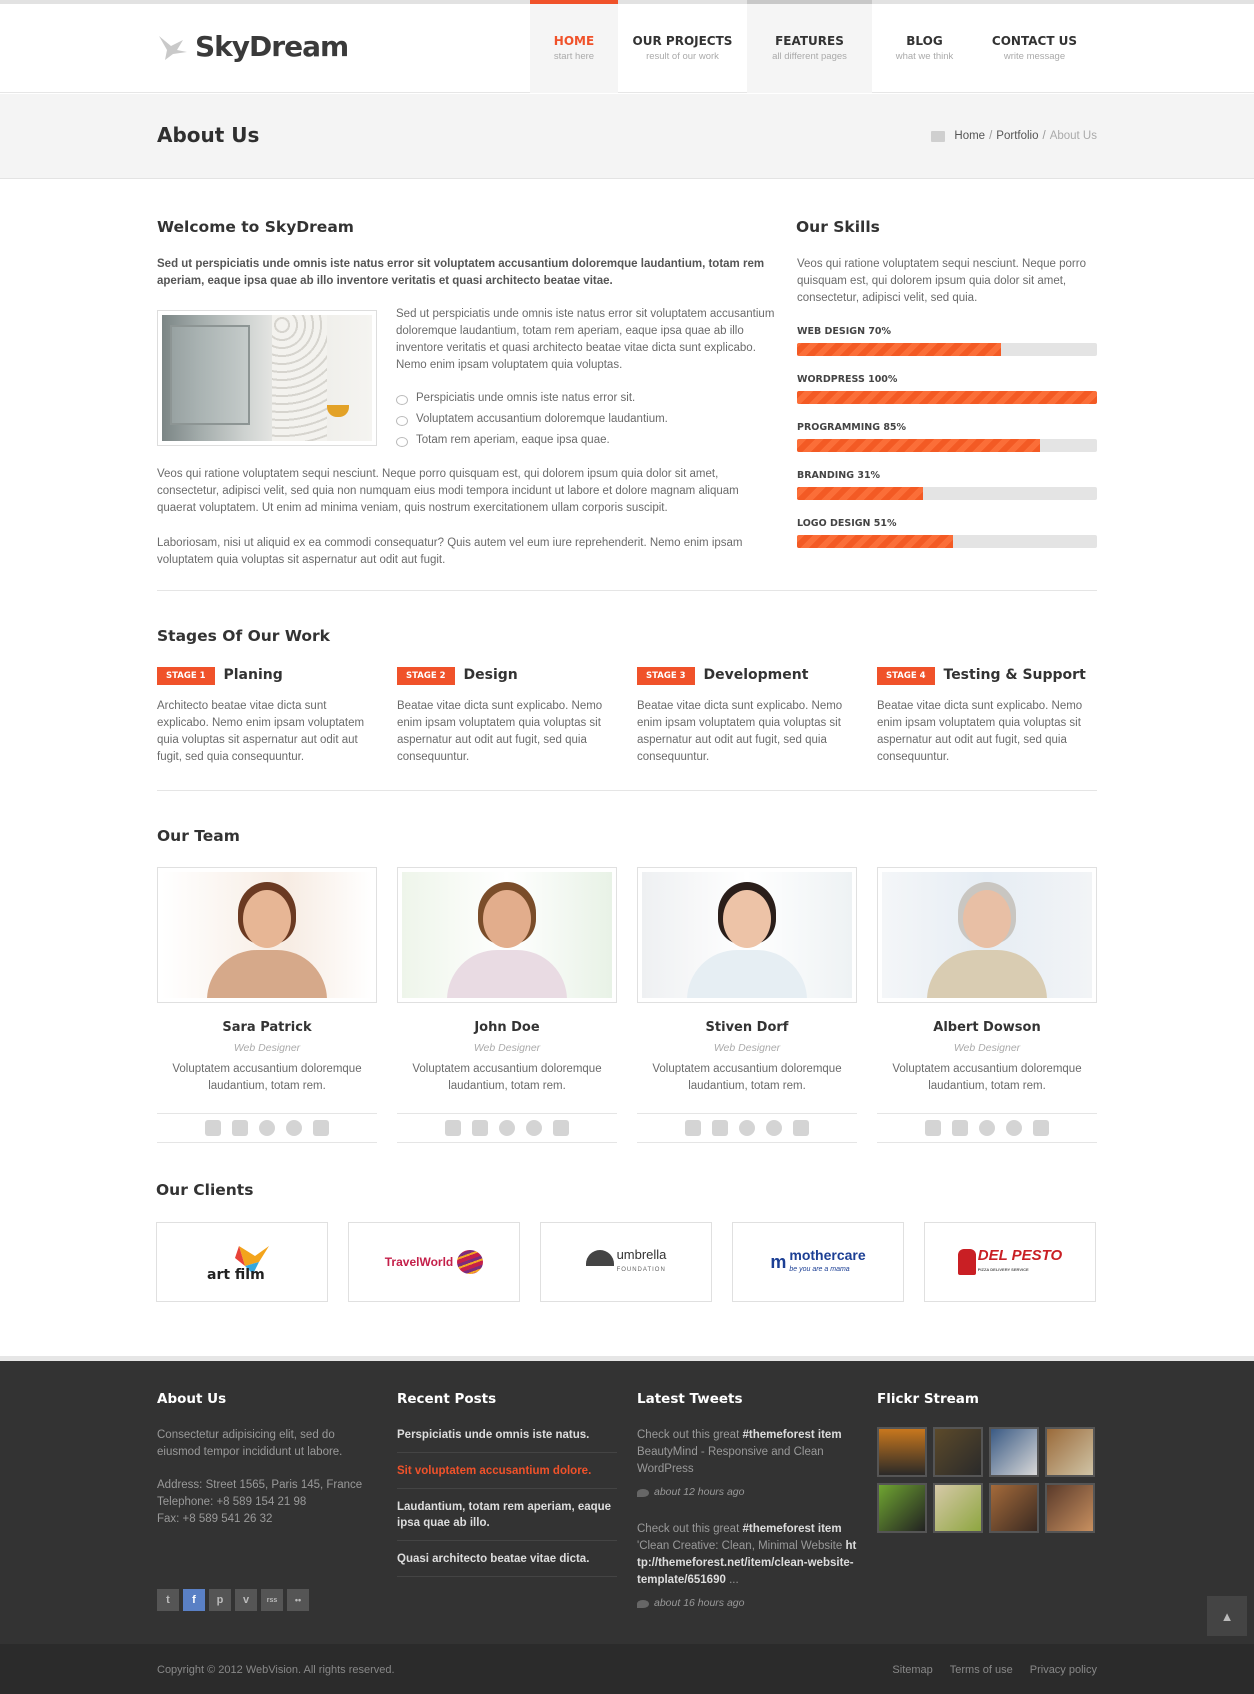 This screenshot has height=1694, width=1254. Describe the element at coordinates (682, 48) in the screenshot. I see `nav-projects: OUR PROJECTS result of our work` at that location.